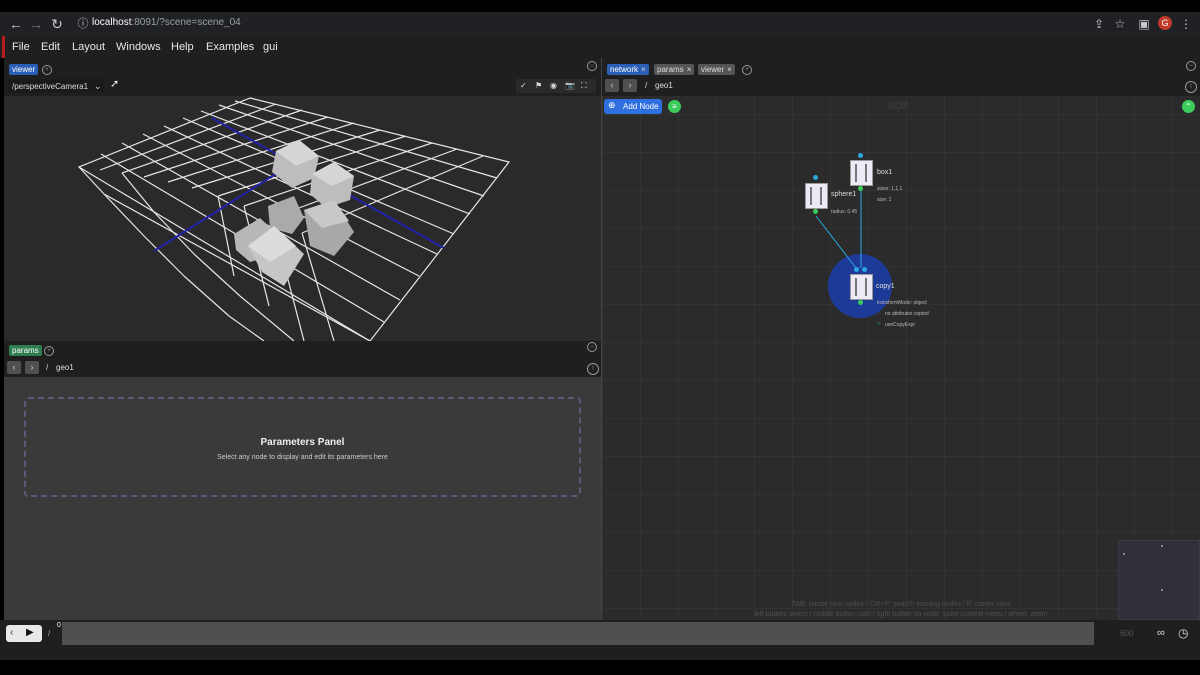 This screenshot has height=675, width=1200. I want to click on end-frame: 600, so click(1126, 633).